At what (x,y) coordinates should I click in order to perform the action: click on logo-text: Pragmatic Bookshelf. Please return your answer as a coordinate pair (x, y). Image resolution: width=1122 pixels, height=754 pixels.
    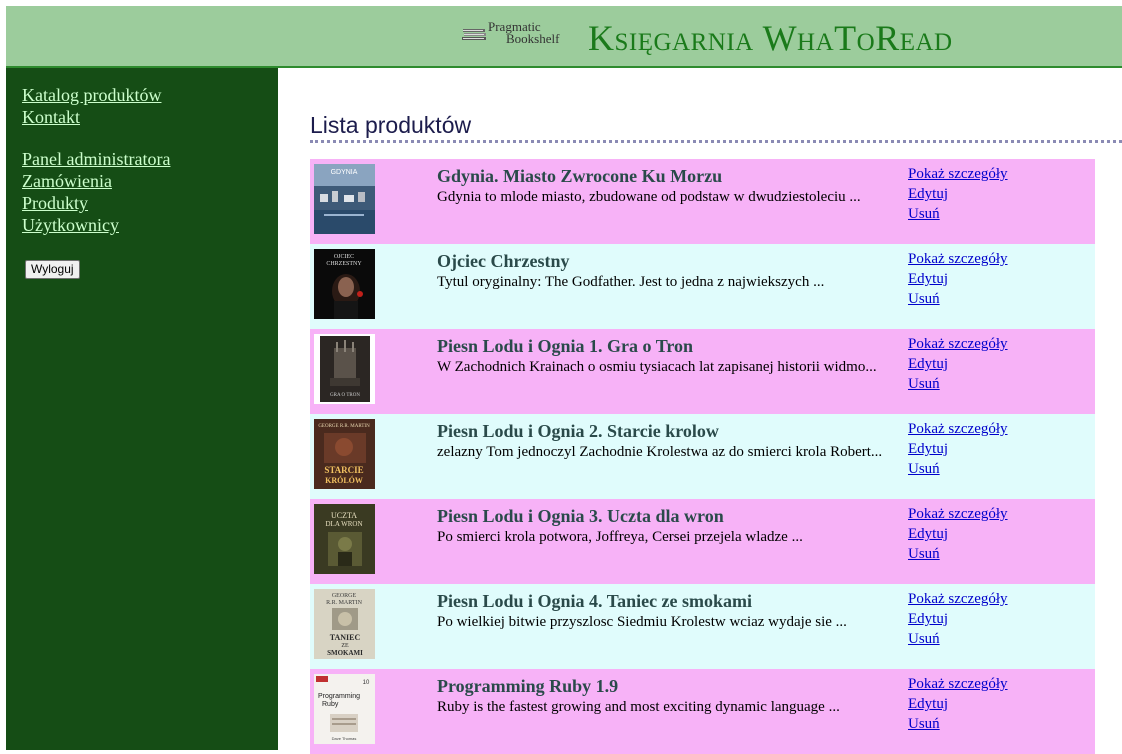
    Looking at the image, I should click on (529, 35).